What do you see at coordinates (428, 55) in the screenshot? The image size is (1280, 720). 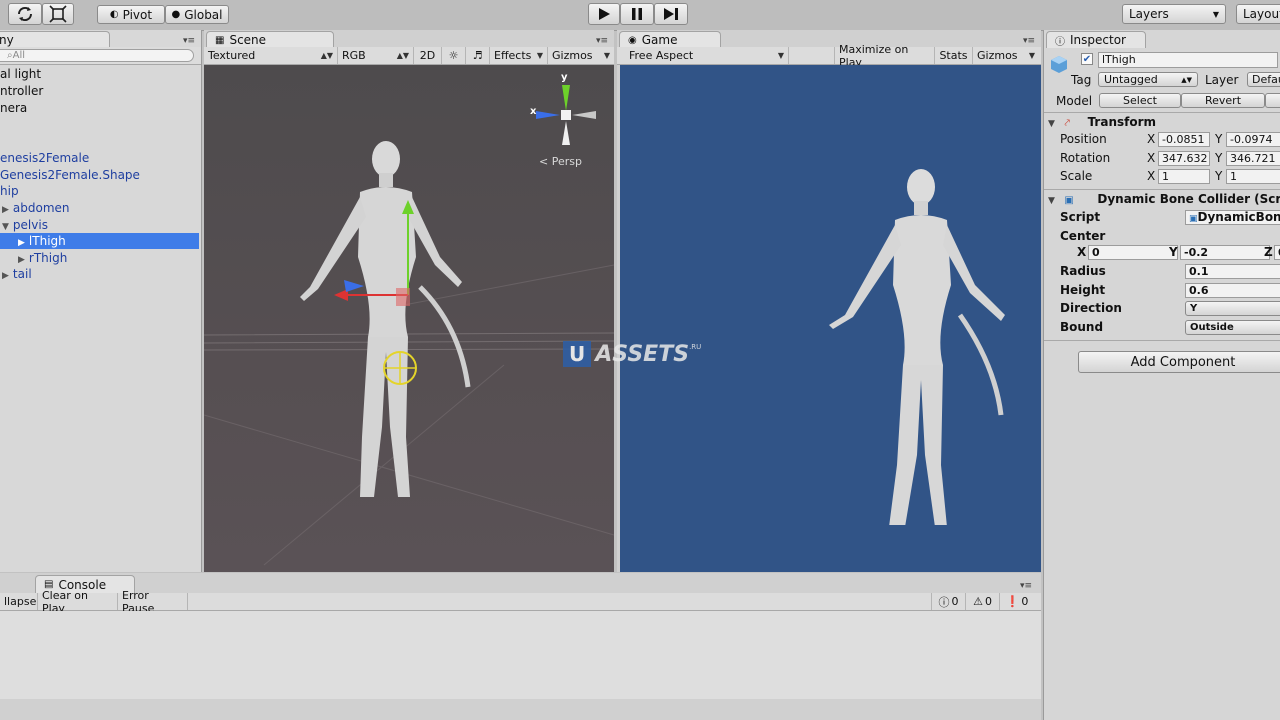 I see `2d-toggle: 2D` at bounding box center [428, 55].